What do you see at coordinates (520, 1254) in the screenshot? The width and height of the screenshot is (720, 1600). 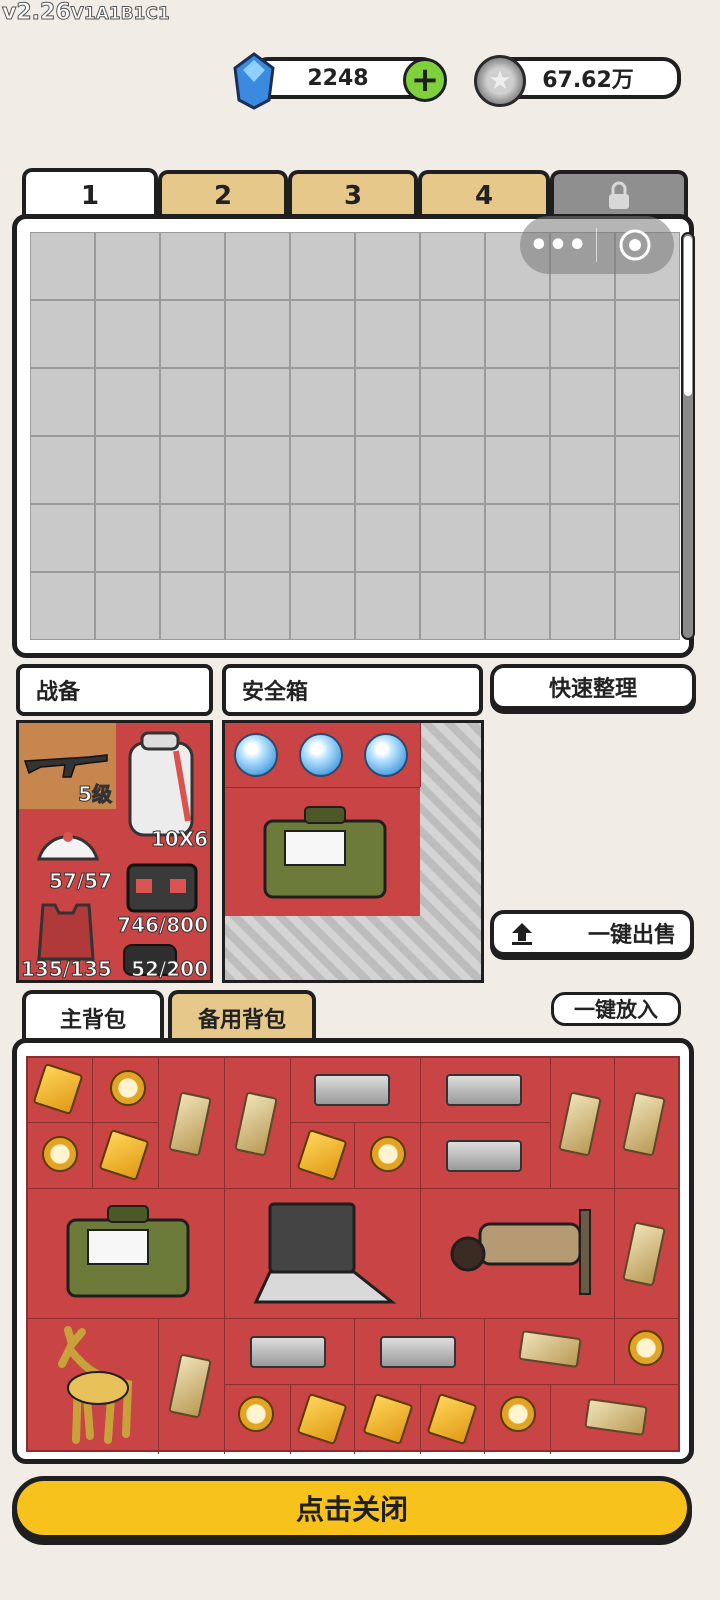 I see `statue-icon` at bounding box center [520, 1254].